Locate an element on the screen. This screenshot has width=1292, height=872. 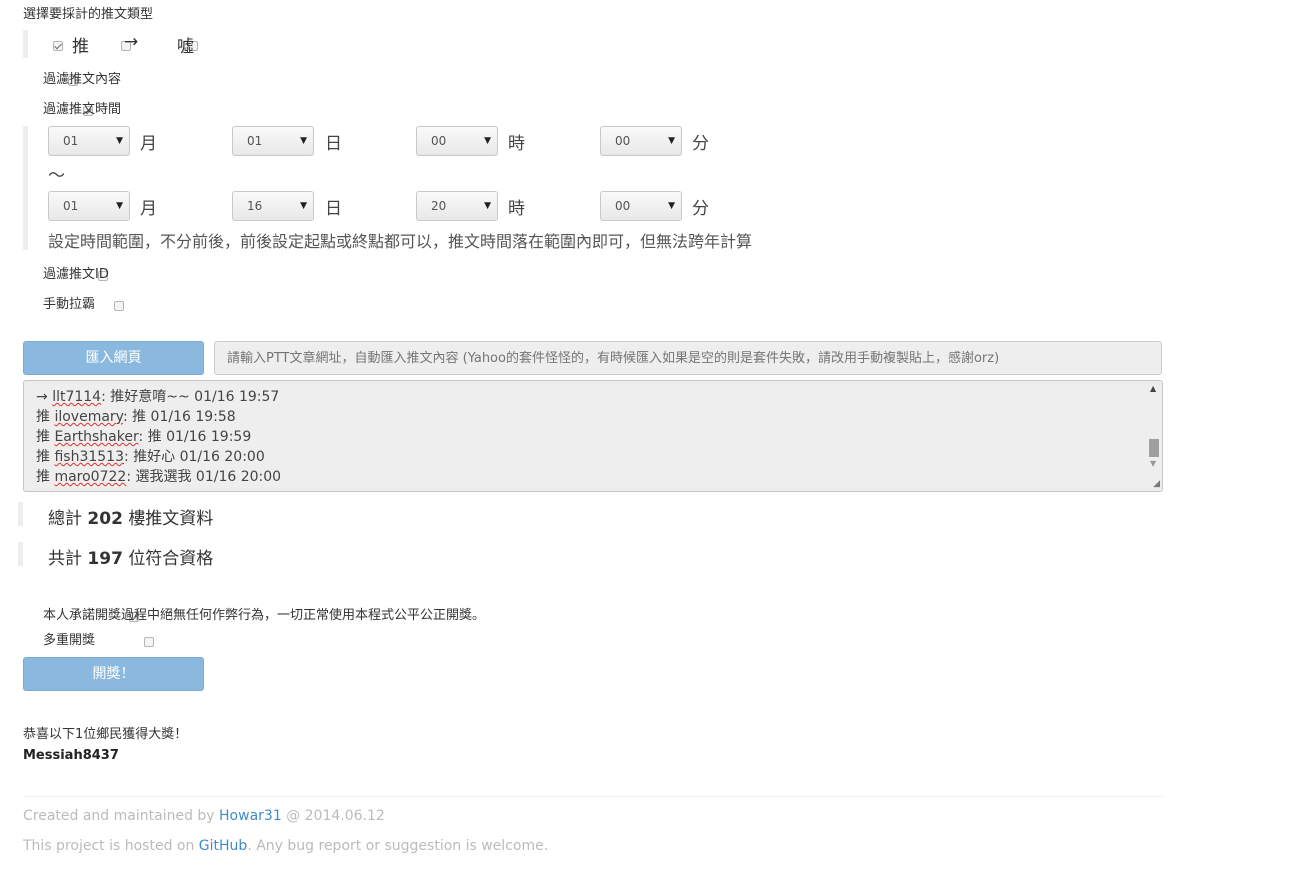
comment-user-id: fish31513 is located at coordinates (89, 457).